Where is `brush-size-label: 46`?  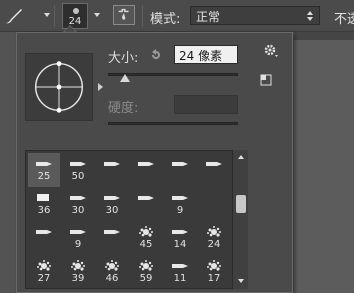
brush-size-label: 46 is located at coordinates (112, 278).